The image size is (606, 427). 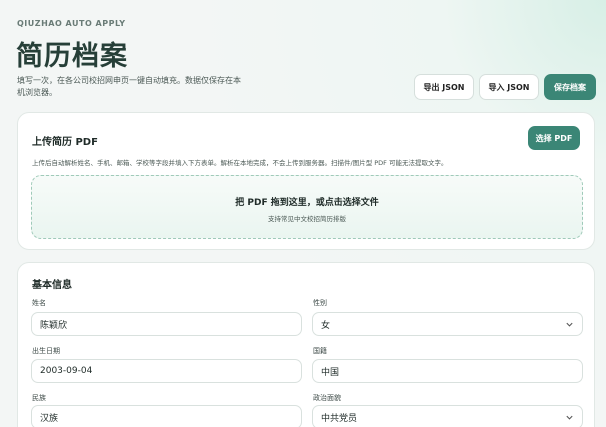 I want to click on birth-date-value: 2003-09-04, so click(x=66, y=371).